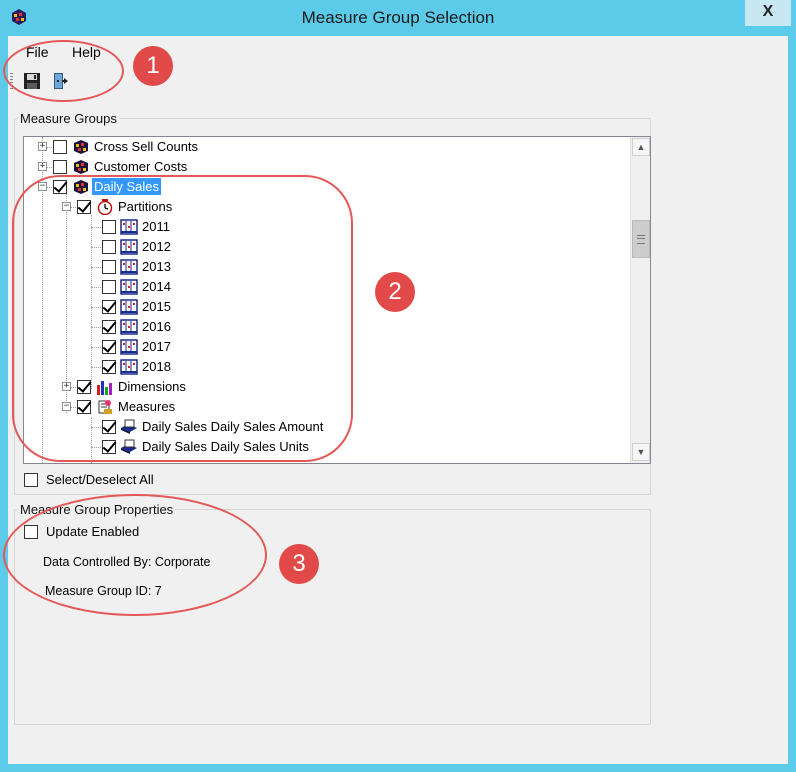 This screenshot has height=772, width=796. Describe the element at coordinates (324, 387) in the screenshot. I see `tree-node-dimensions: + Dimensions` at that location.